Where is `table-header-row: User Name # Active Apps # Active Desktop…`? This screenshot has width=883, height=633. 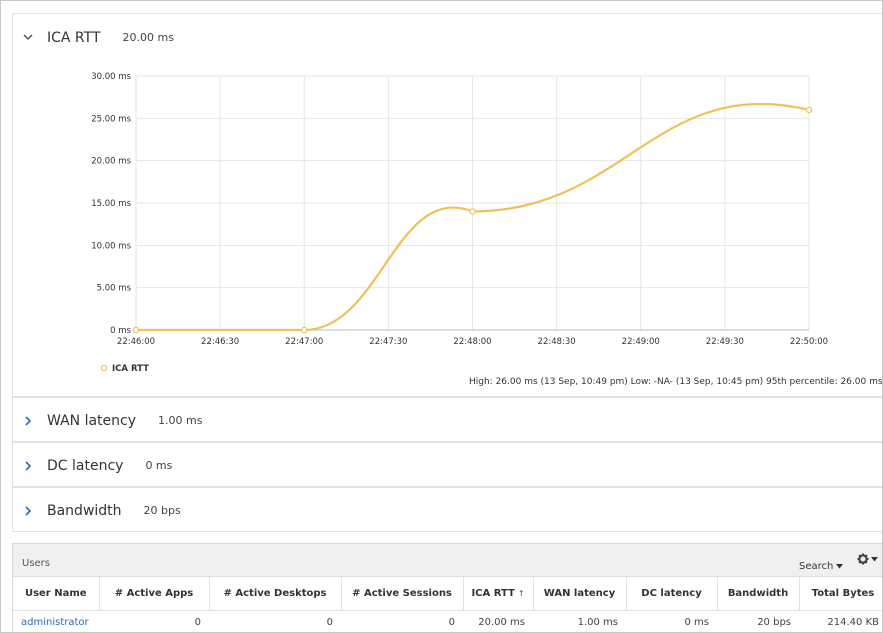
table-header-row: User Name # Active Apps # Active Desktop… is located at coordinates (447, 594).